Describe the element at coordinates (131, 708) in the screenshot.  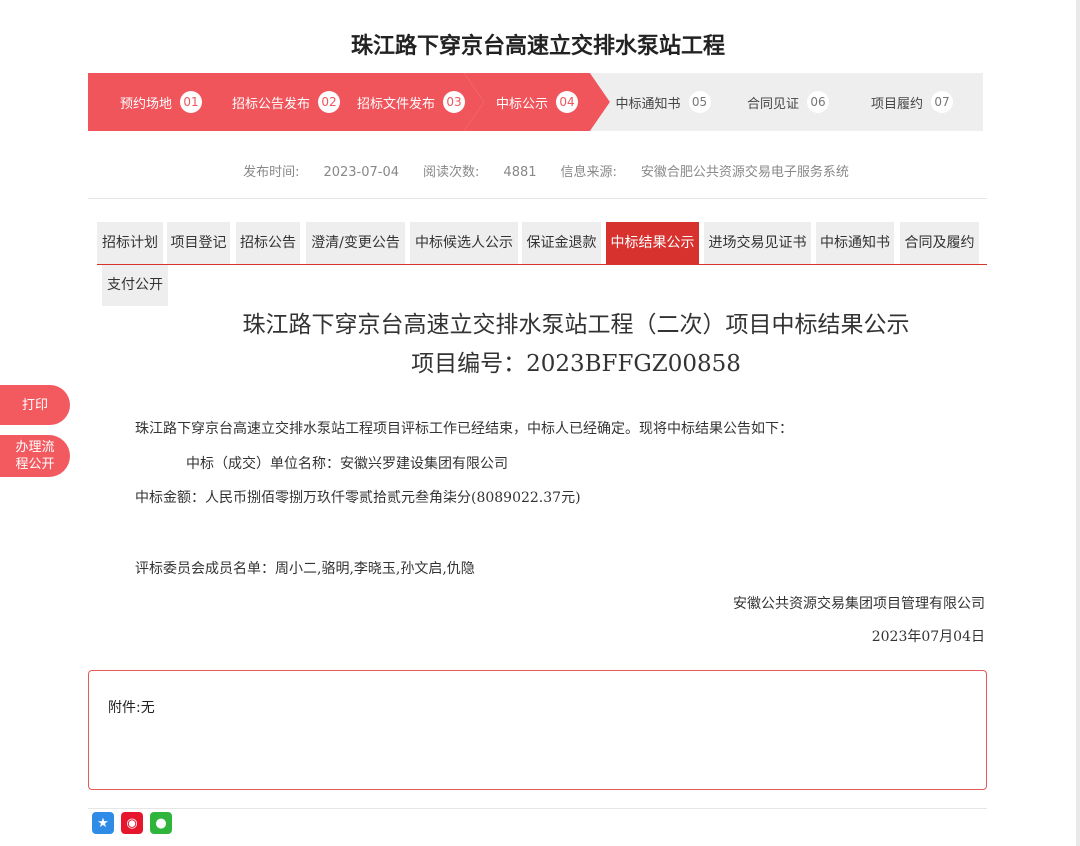
I see `attachment-label: 附件:无` at that location.